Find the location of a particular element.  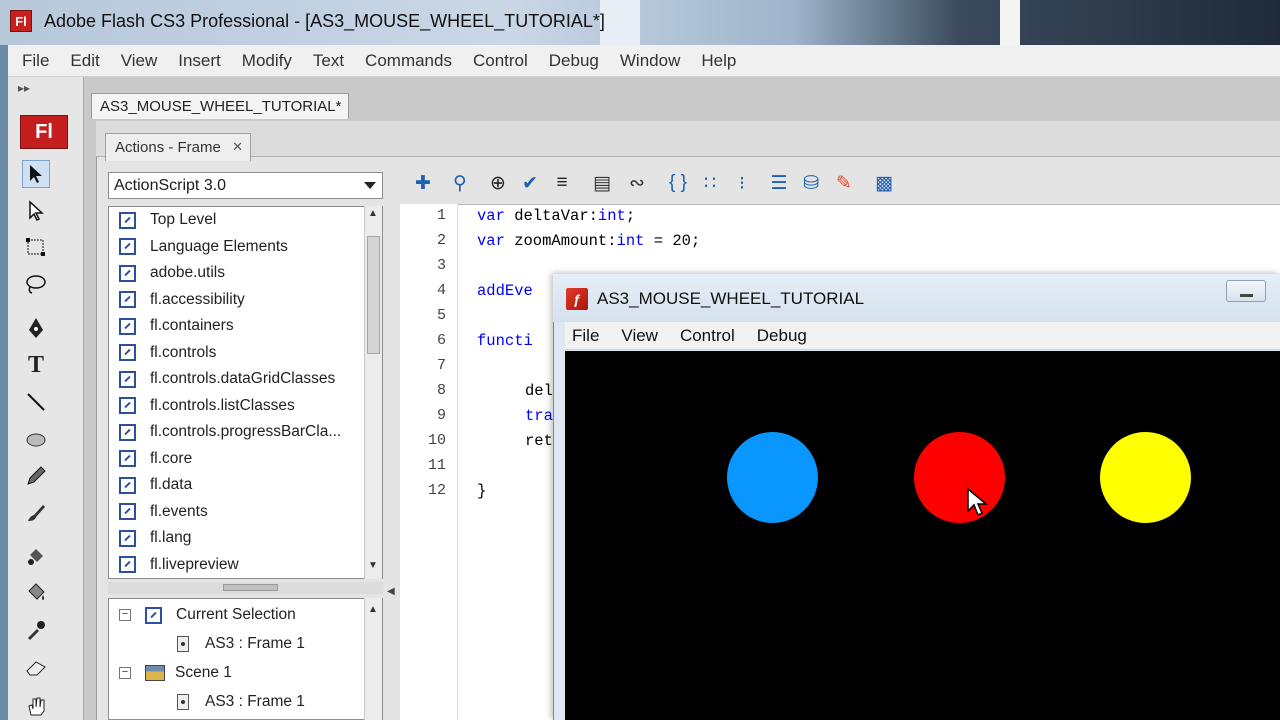

player-menu-view: View is located at coordinates (639, 336).